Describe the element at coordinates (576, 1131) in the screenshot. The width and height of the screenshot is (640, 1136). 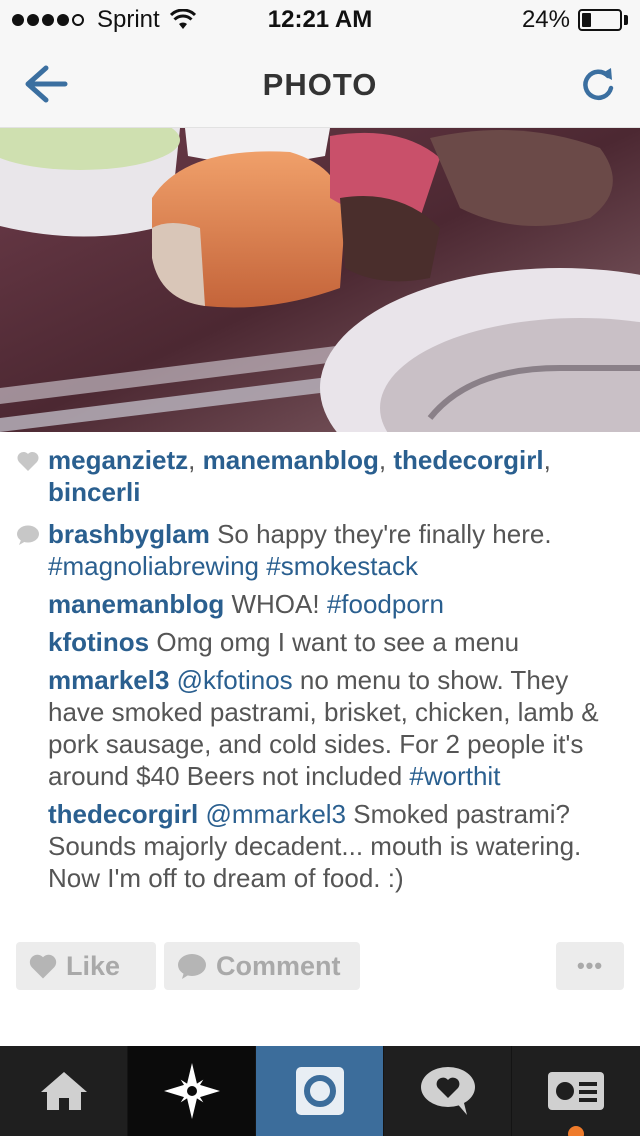
I see `notification-dot` at that location.